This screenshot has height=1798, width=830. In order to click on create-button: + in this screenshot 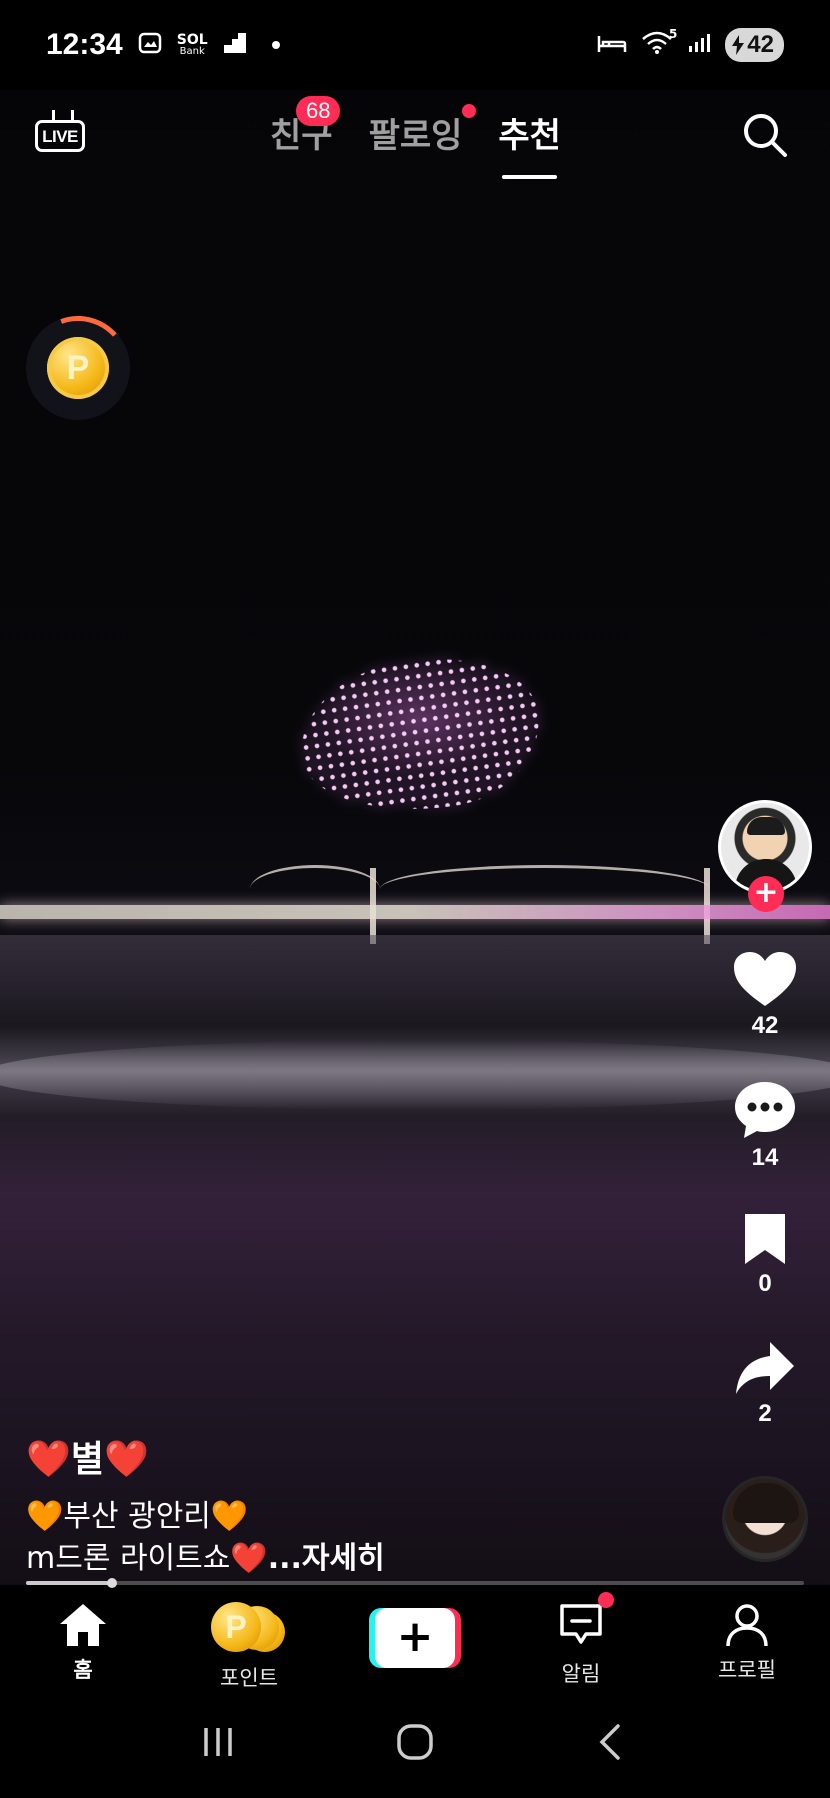, I will do `click(415, 1638)`.